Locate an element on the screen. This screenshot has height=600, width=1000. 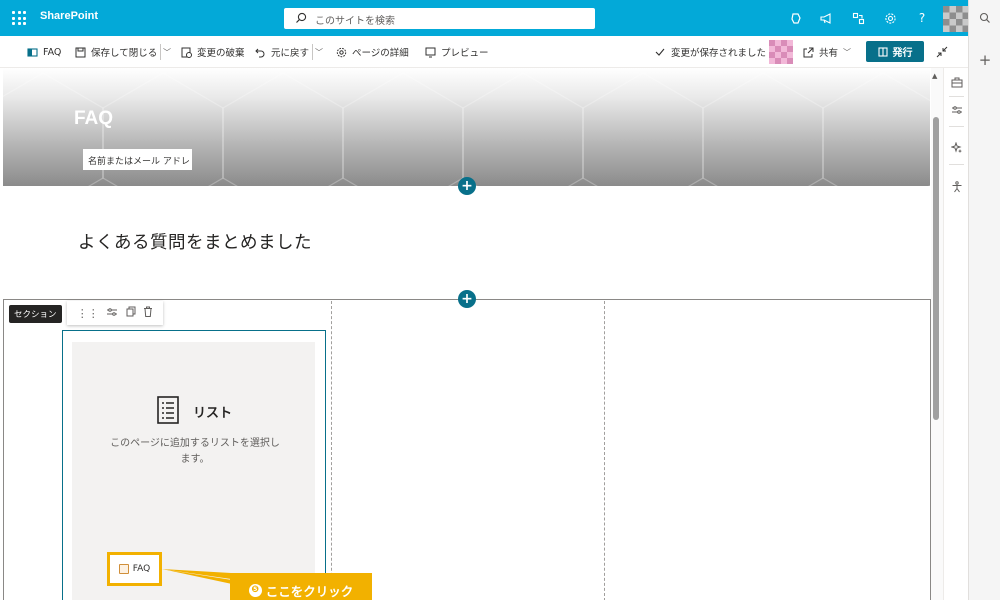
page-name: FAQ is located at coordinates (43, 52).